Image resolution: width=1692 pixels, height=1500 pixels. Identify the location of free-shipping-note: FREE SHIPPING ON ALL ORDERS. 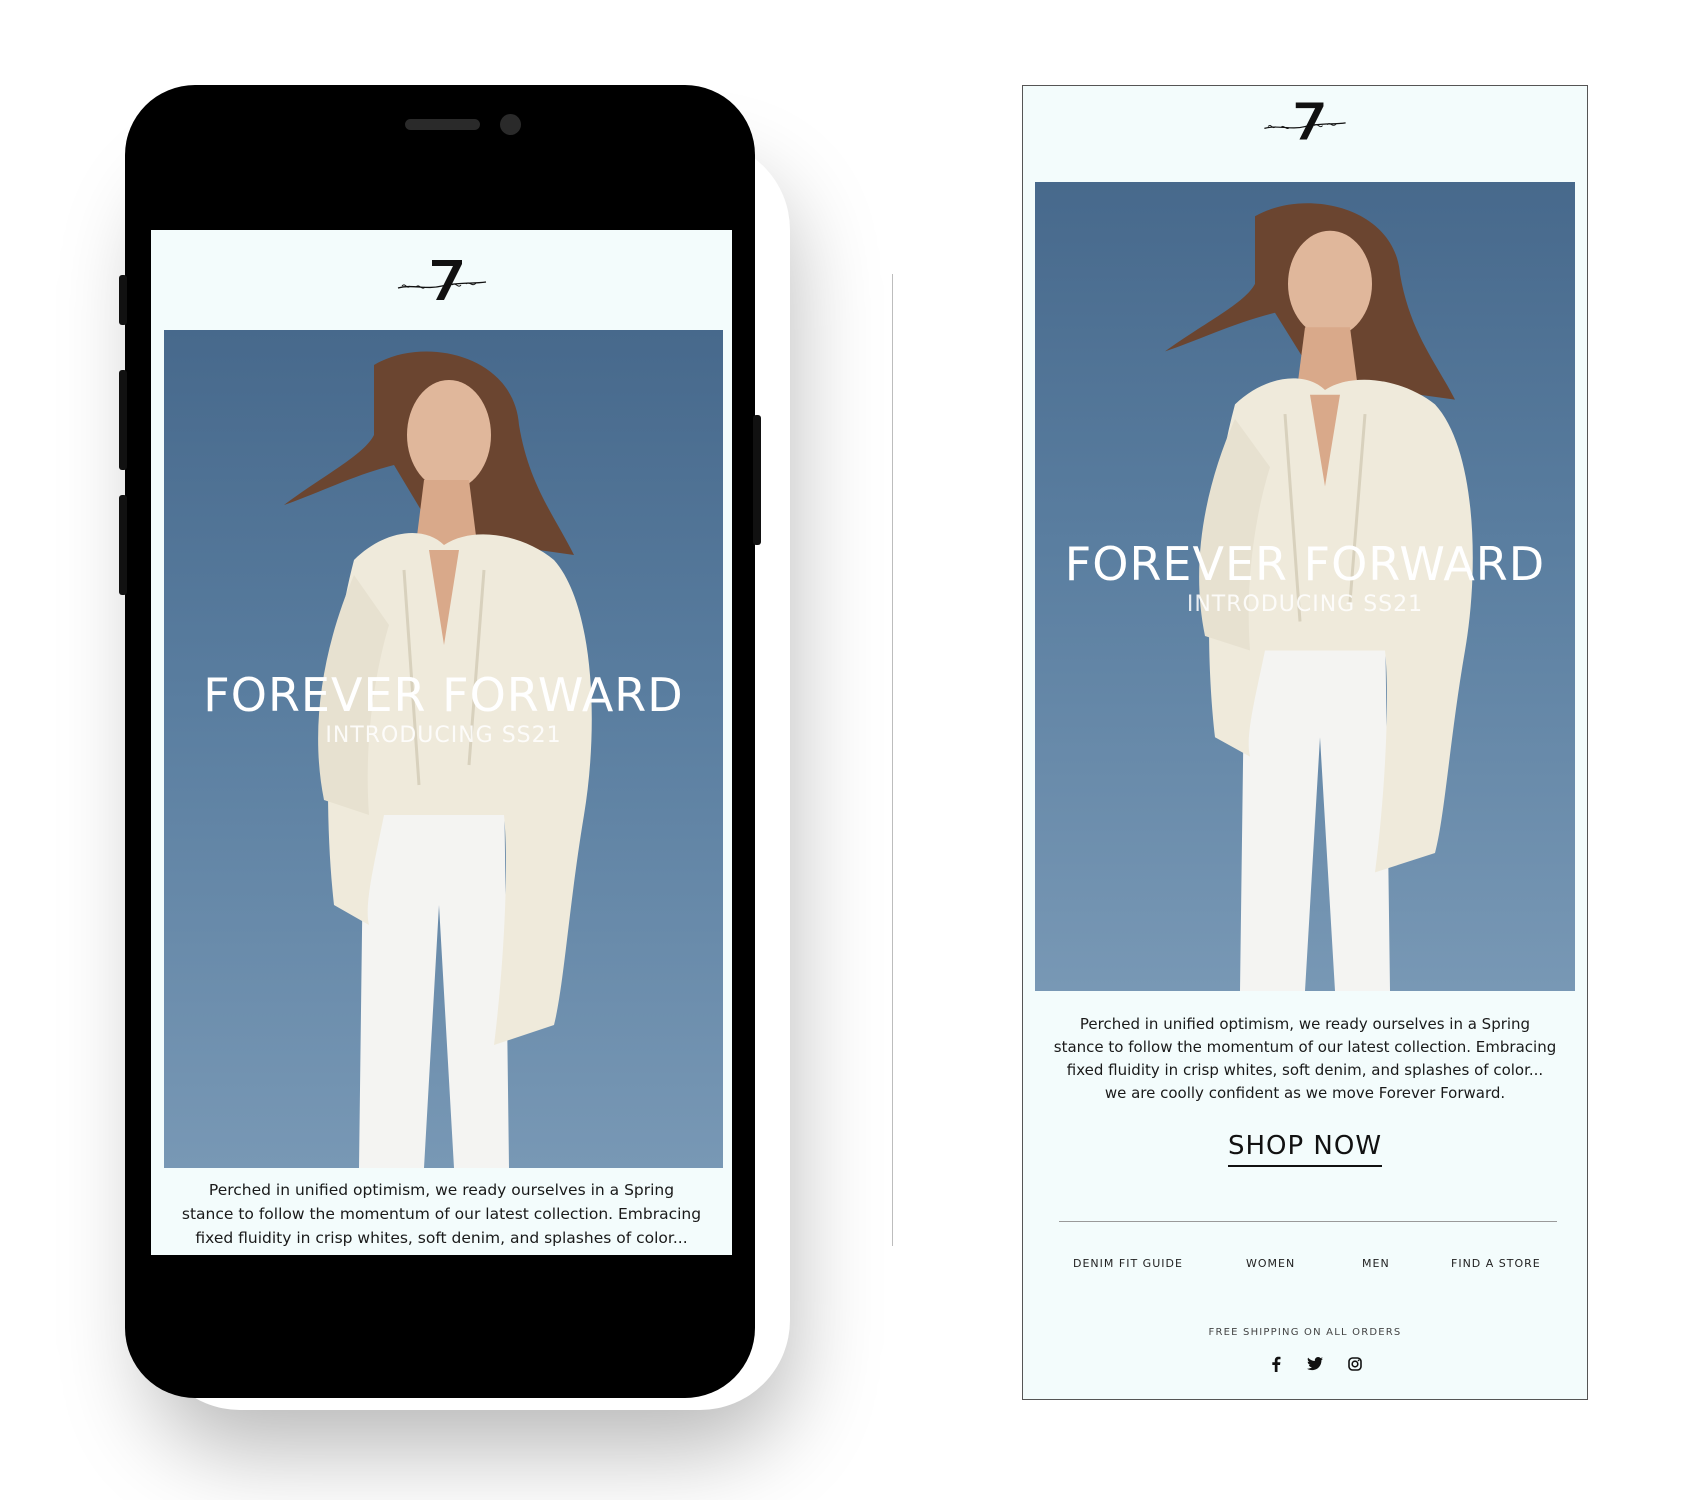
(1305, 1332).